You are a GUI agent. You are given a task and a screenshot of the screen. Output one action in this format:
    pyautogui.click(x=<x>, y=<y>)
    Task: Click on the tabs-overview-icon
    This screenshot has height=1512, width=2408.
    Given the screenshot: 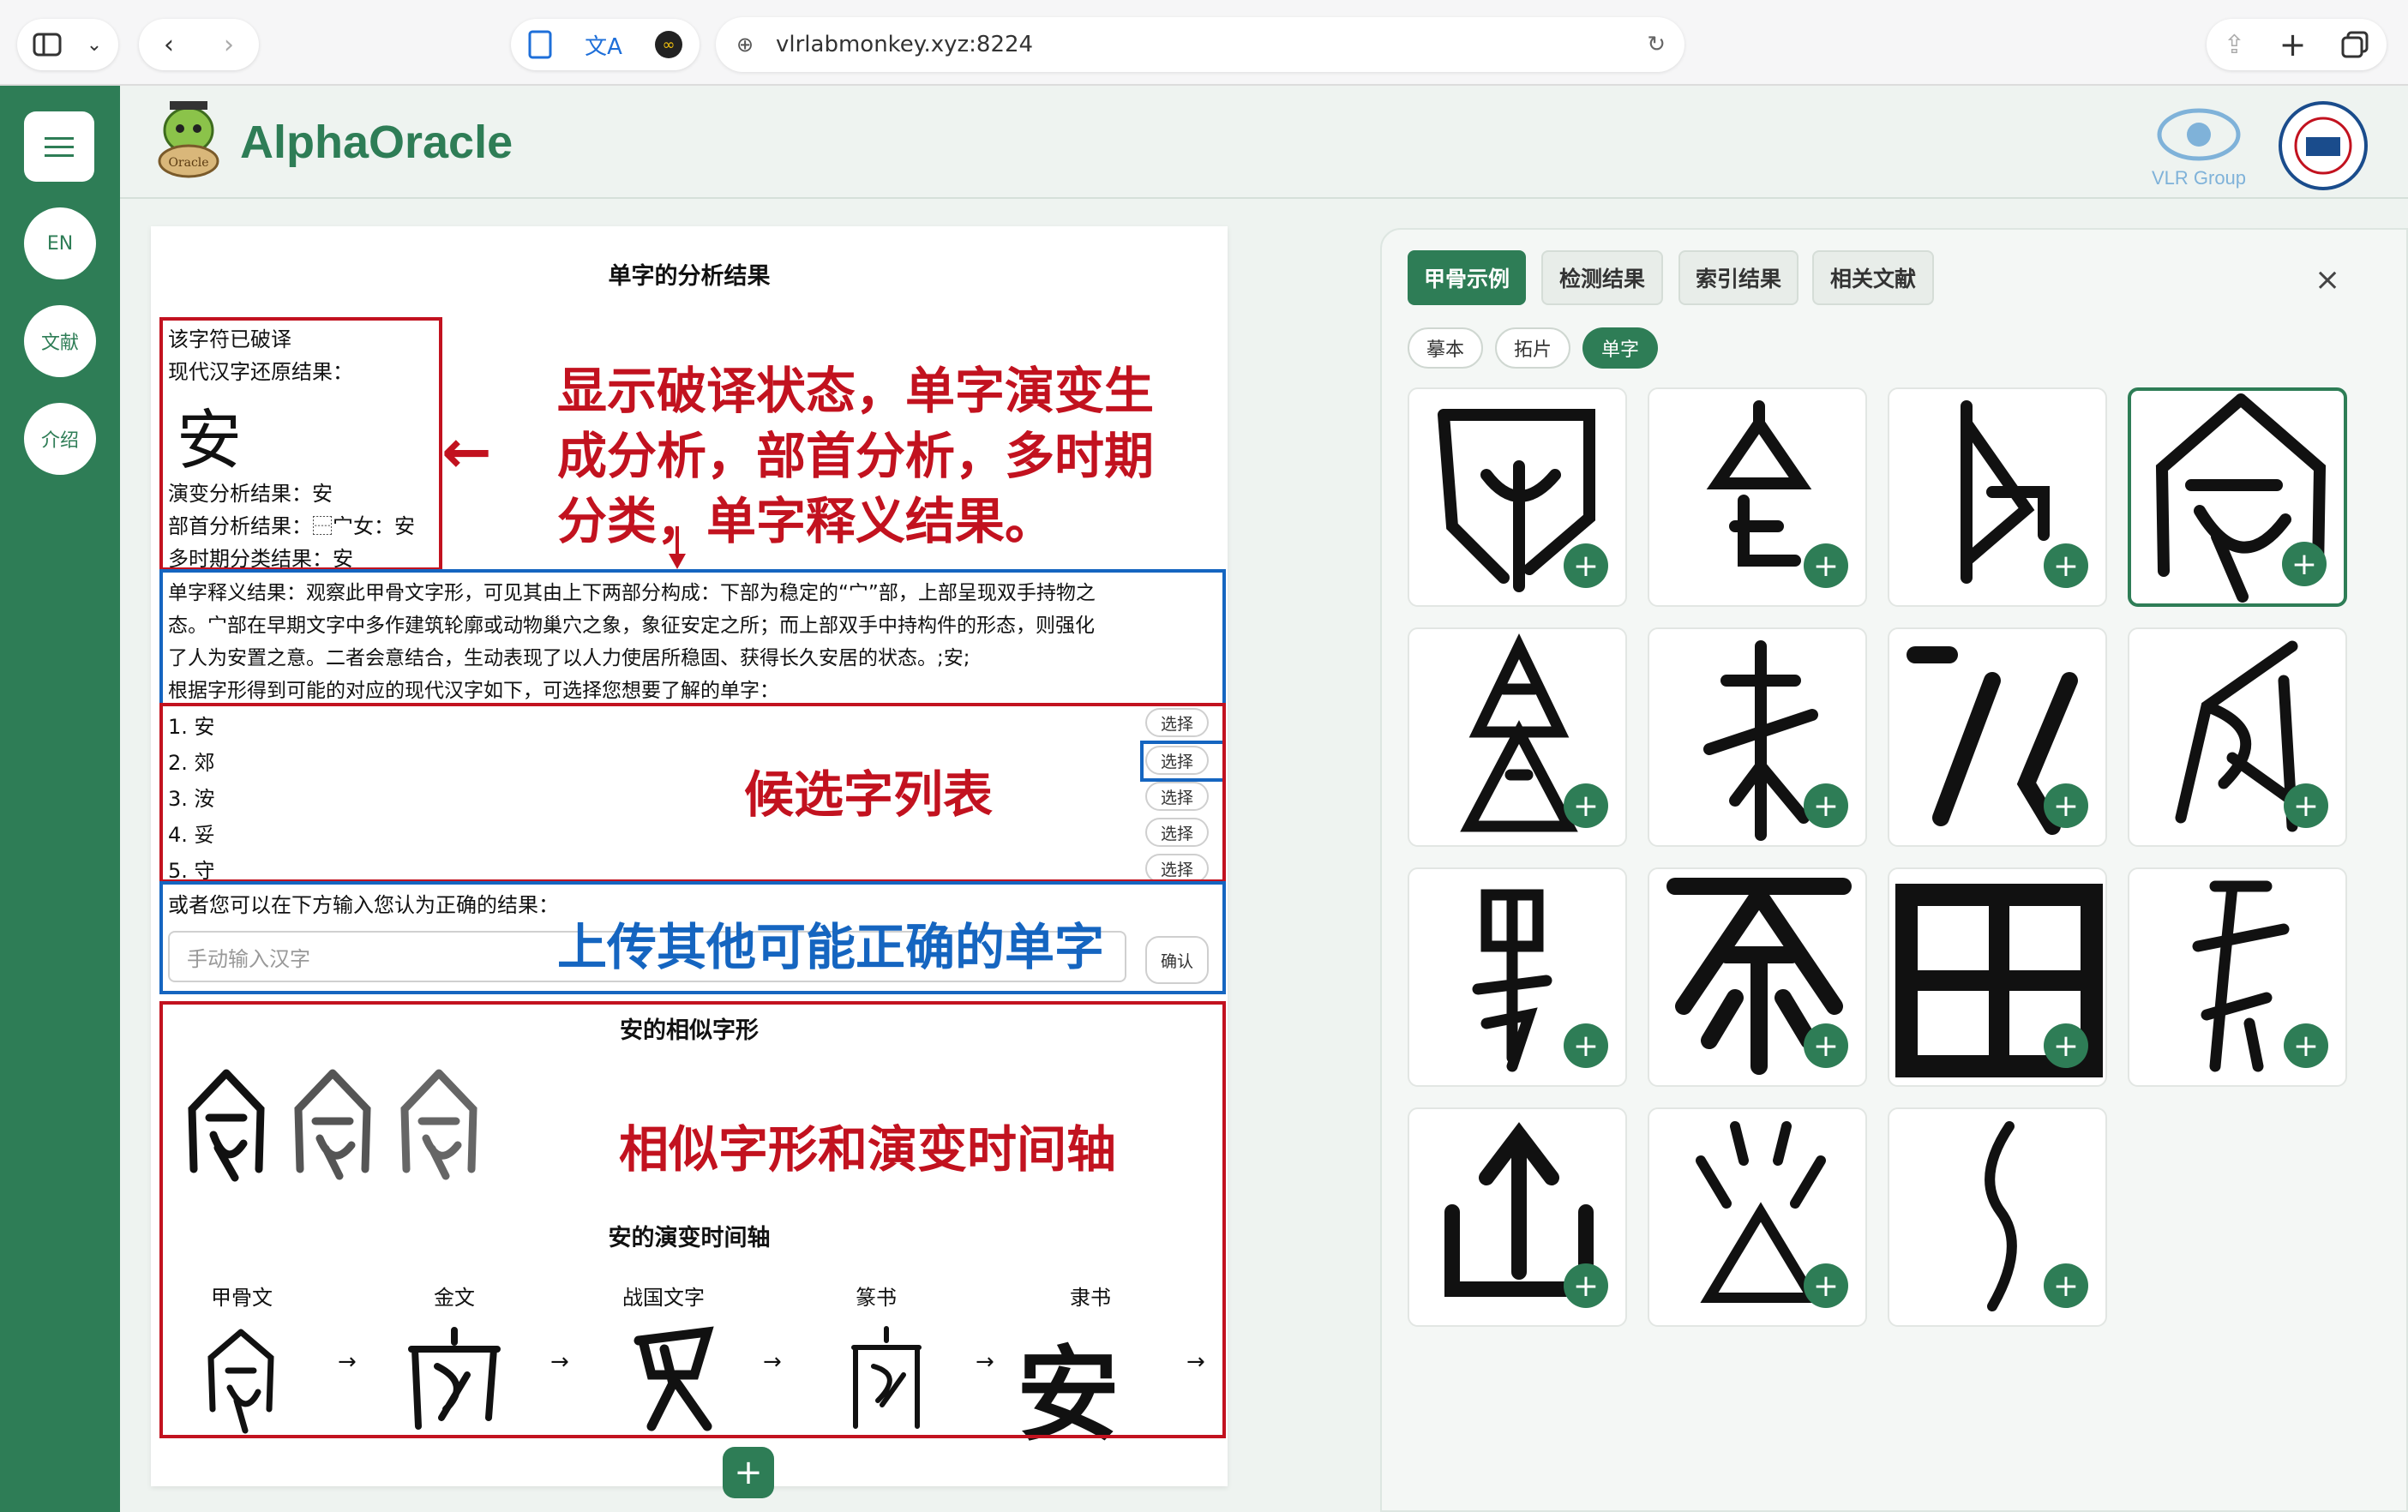 What is the action you would take?
    pyautogui.click(x=2354, y=44)
    